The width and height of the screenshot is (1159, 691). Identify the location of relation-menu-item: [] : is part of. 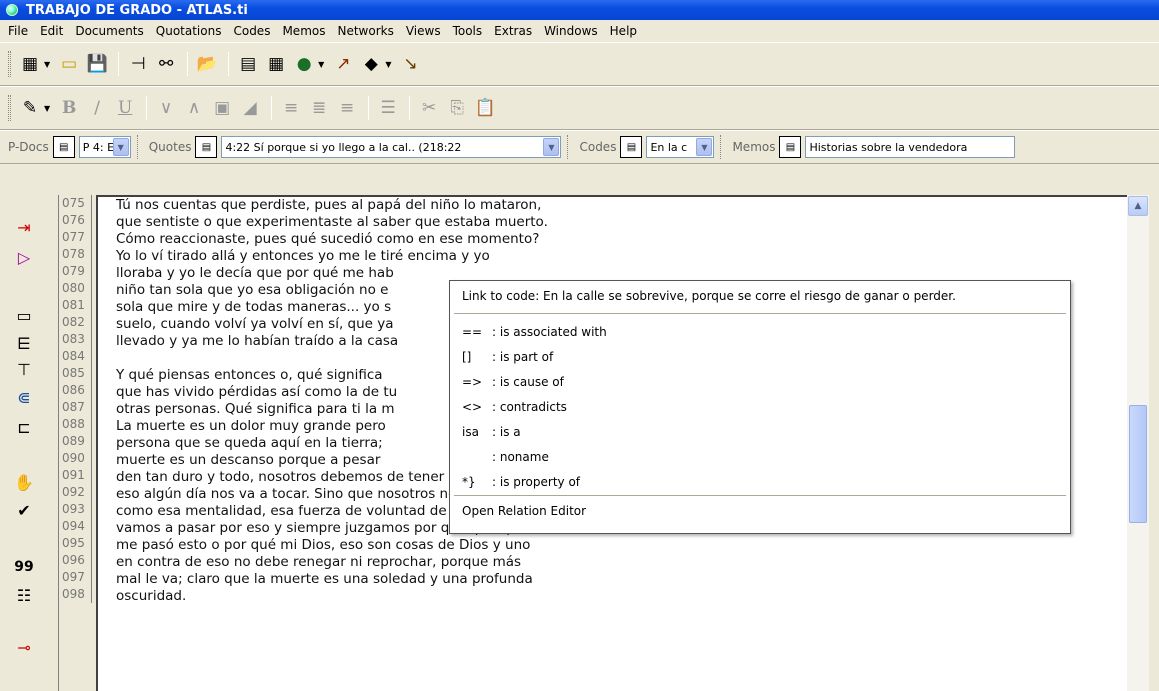
(760, 357).